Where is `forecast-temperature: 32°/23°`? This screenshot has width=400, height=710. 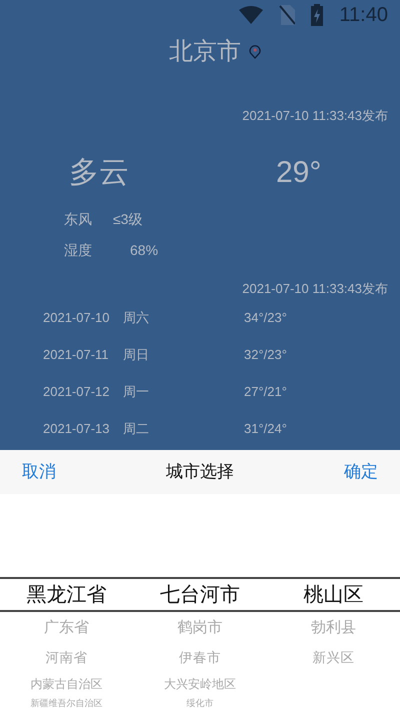 forecast-temperature: 32°/23° is located at coordinates (265, 355).